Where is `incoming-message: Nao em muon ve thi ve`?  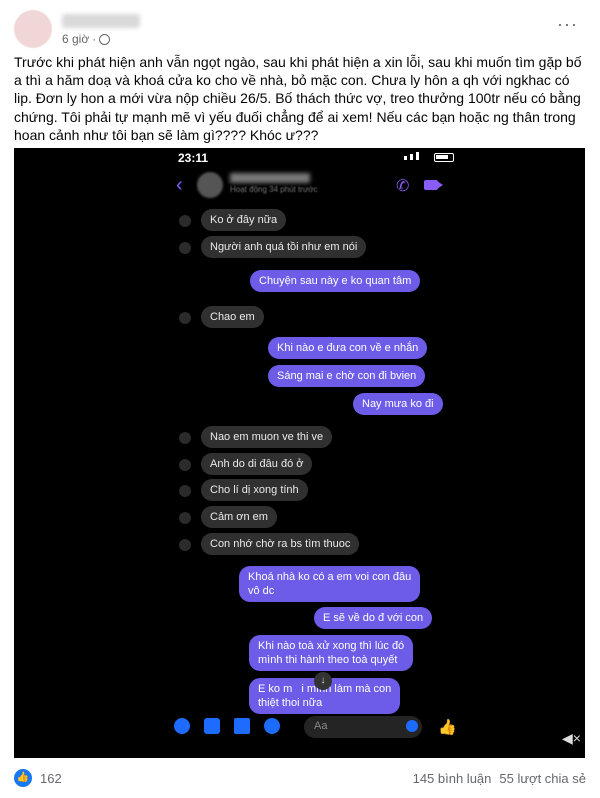 incoming-message: Nao em muon ve thi ve is located at coordinates (267, 437).